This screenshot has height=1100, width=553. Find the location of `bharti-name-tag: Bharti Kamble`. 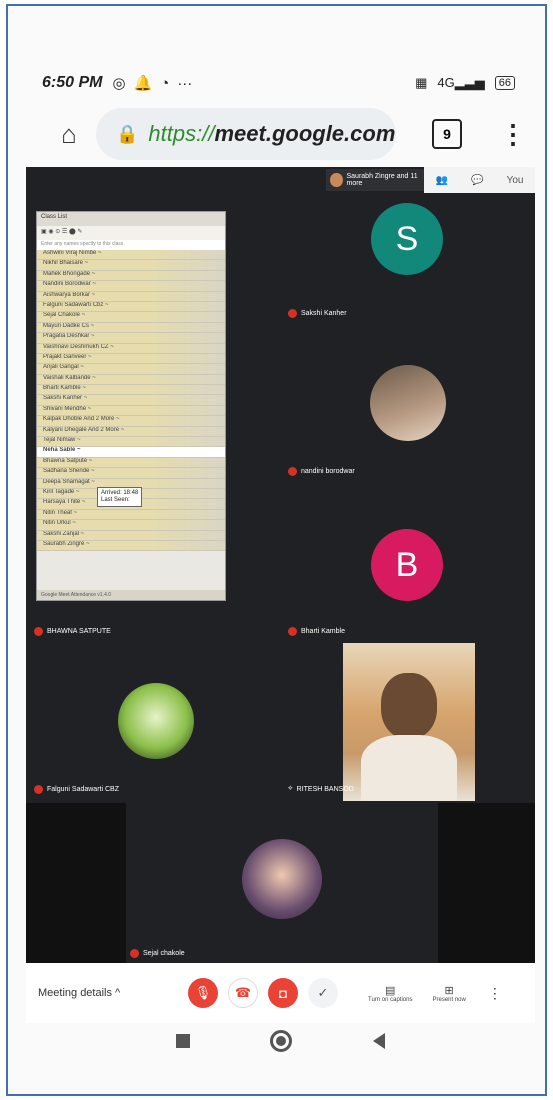

bharti-name-tag: Bharti Kamble is located at coordinates (316, 631).